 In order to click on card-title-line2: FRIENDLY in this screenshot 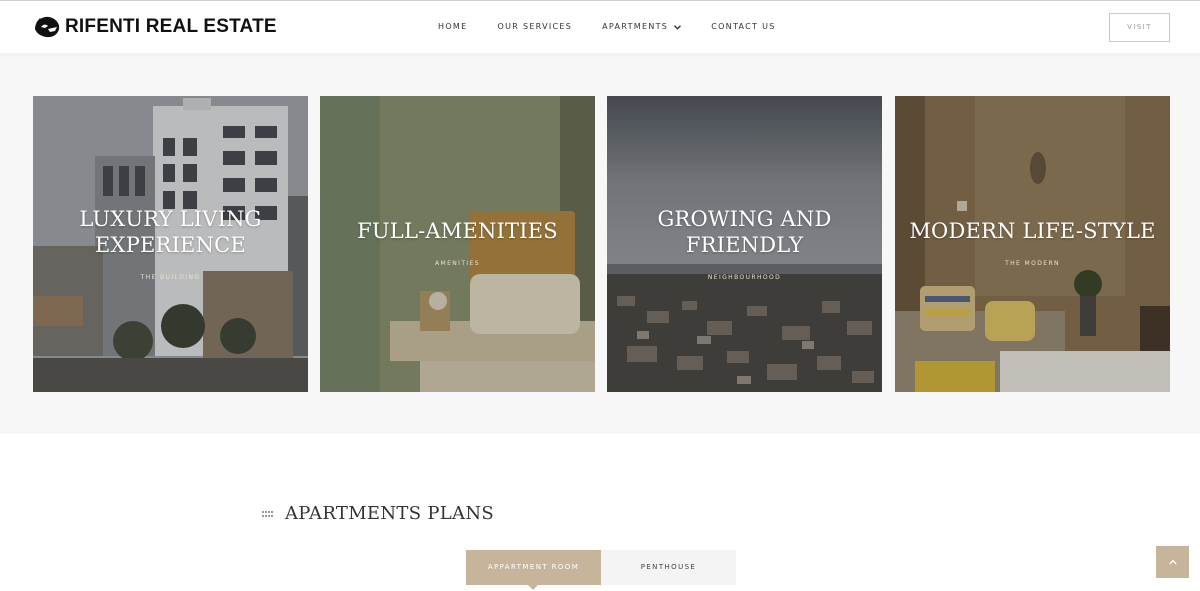, I will do `click(744, 245)`.